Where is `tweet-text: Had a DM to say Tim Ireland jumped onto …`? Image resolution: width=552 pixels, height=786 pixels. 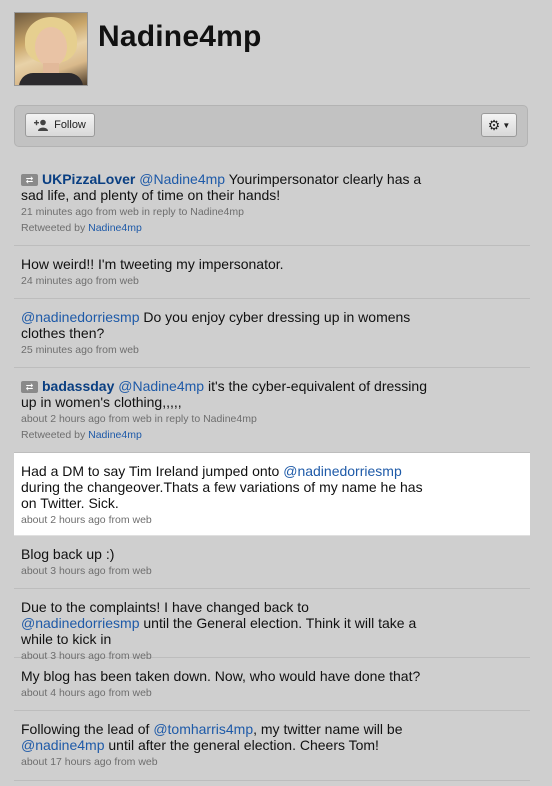
tweet-text: Had a DM to say Tim Ireland jumped onto … is located at coordinates (222, 487).